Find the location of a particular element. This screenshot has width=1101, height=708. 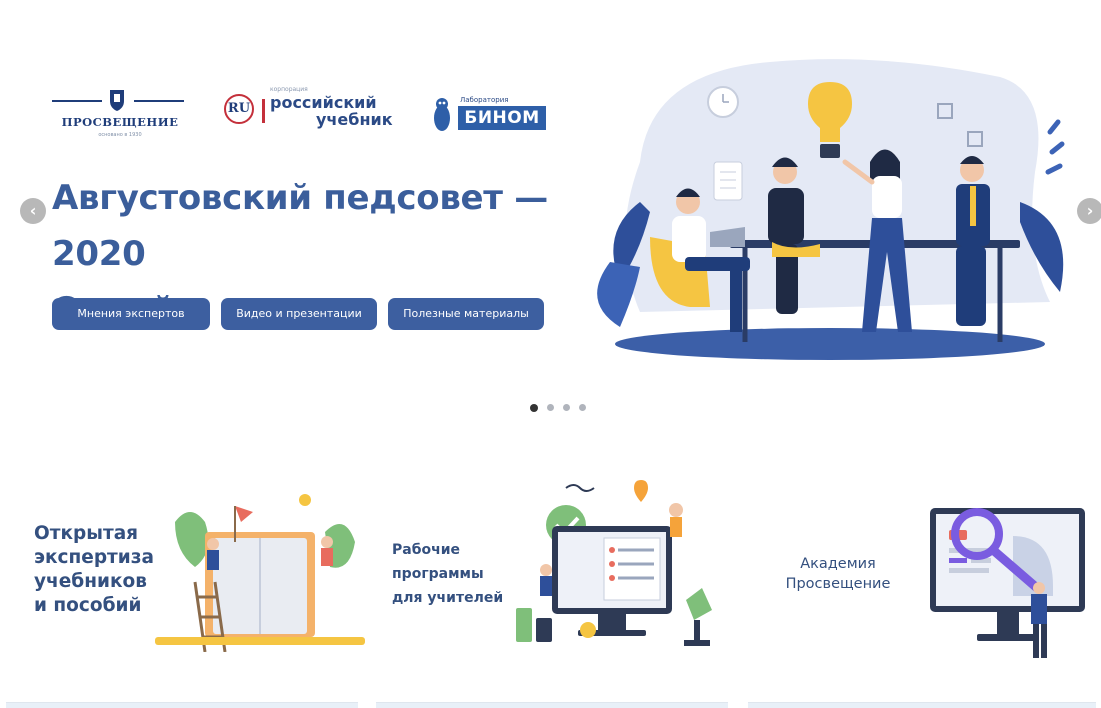

logo-divider-left is located at coordinates (77, 101).